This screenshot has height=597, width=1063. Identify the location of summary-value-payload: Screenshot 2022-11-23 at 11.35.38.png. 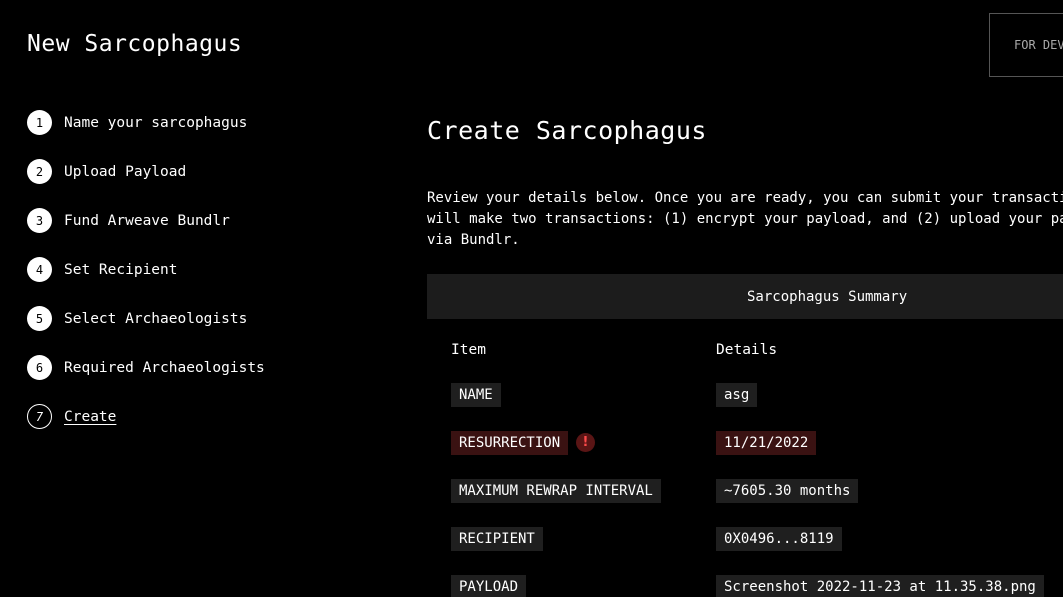
(880, 586).